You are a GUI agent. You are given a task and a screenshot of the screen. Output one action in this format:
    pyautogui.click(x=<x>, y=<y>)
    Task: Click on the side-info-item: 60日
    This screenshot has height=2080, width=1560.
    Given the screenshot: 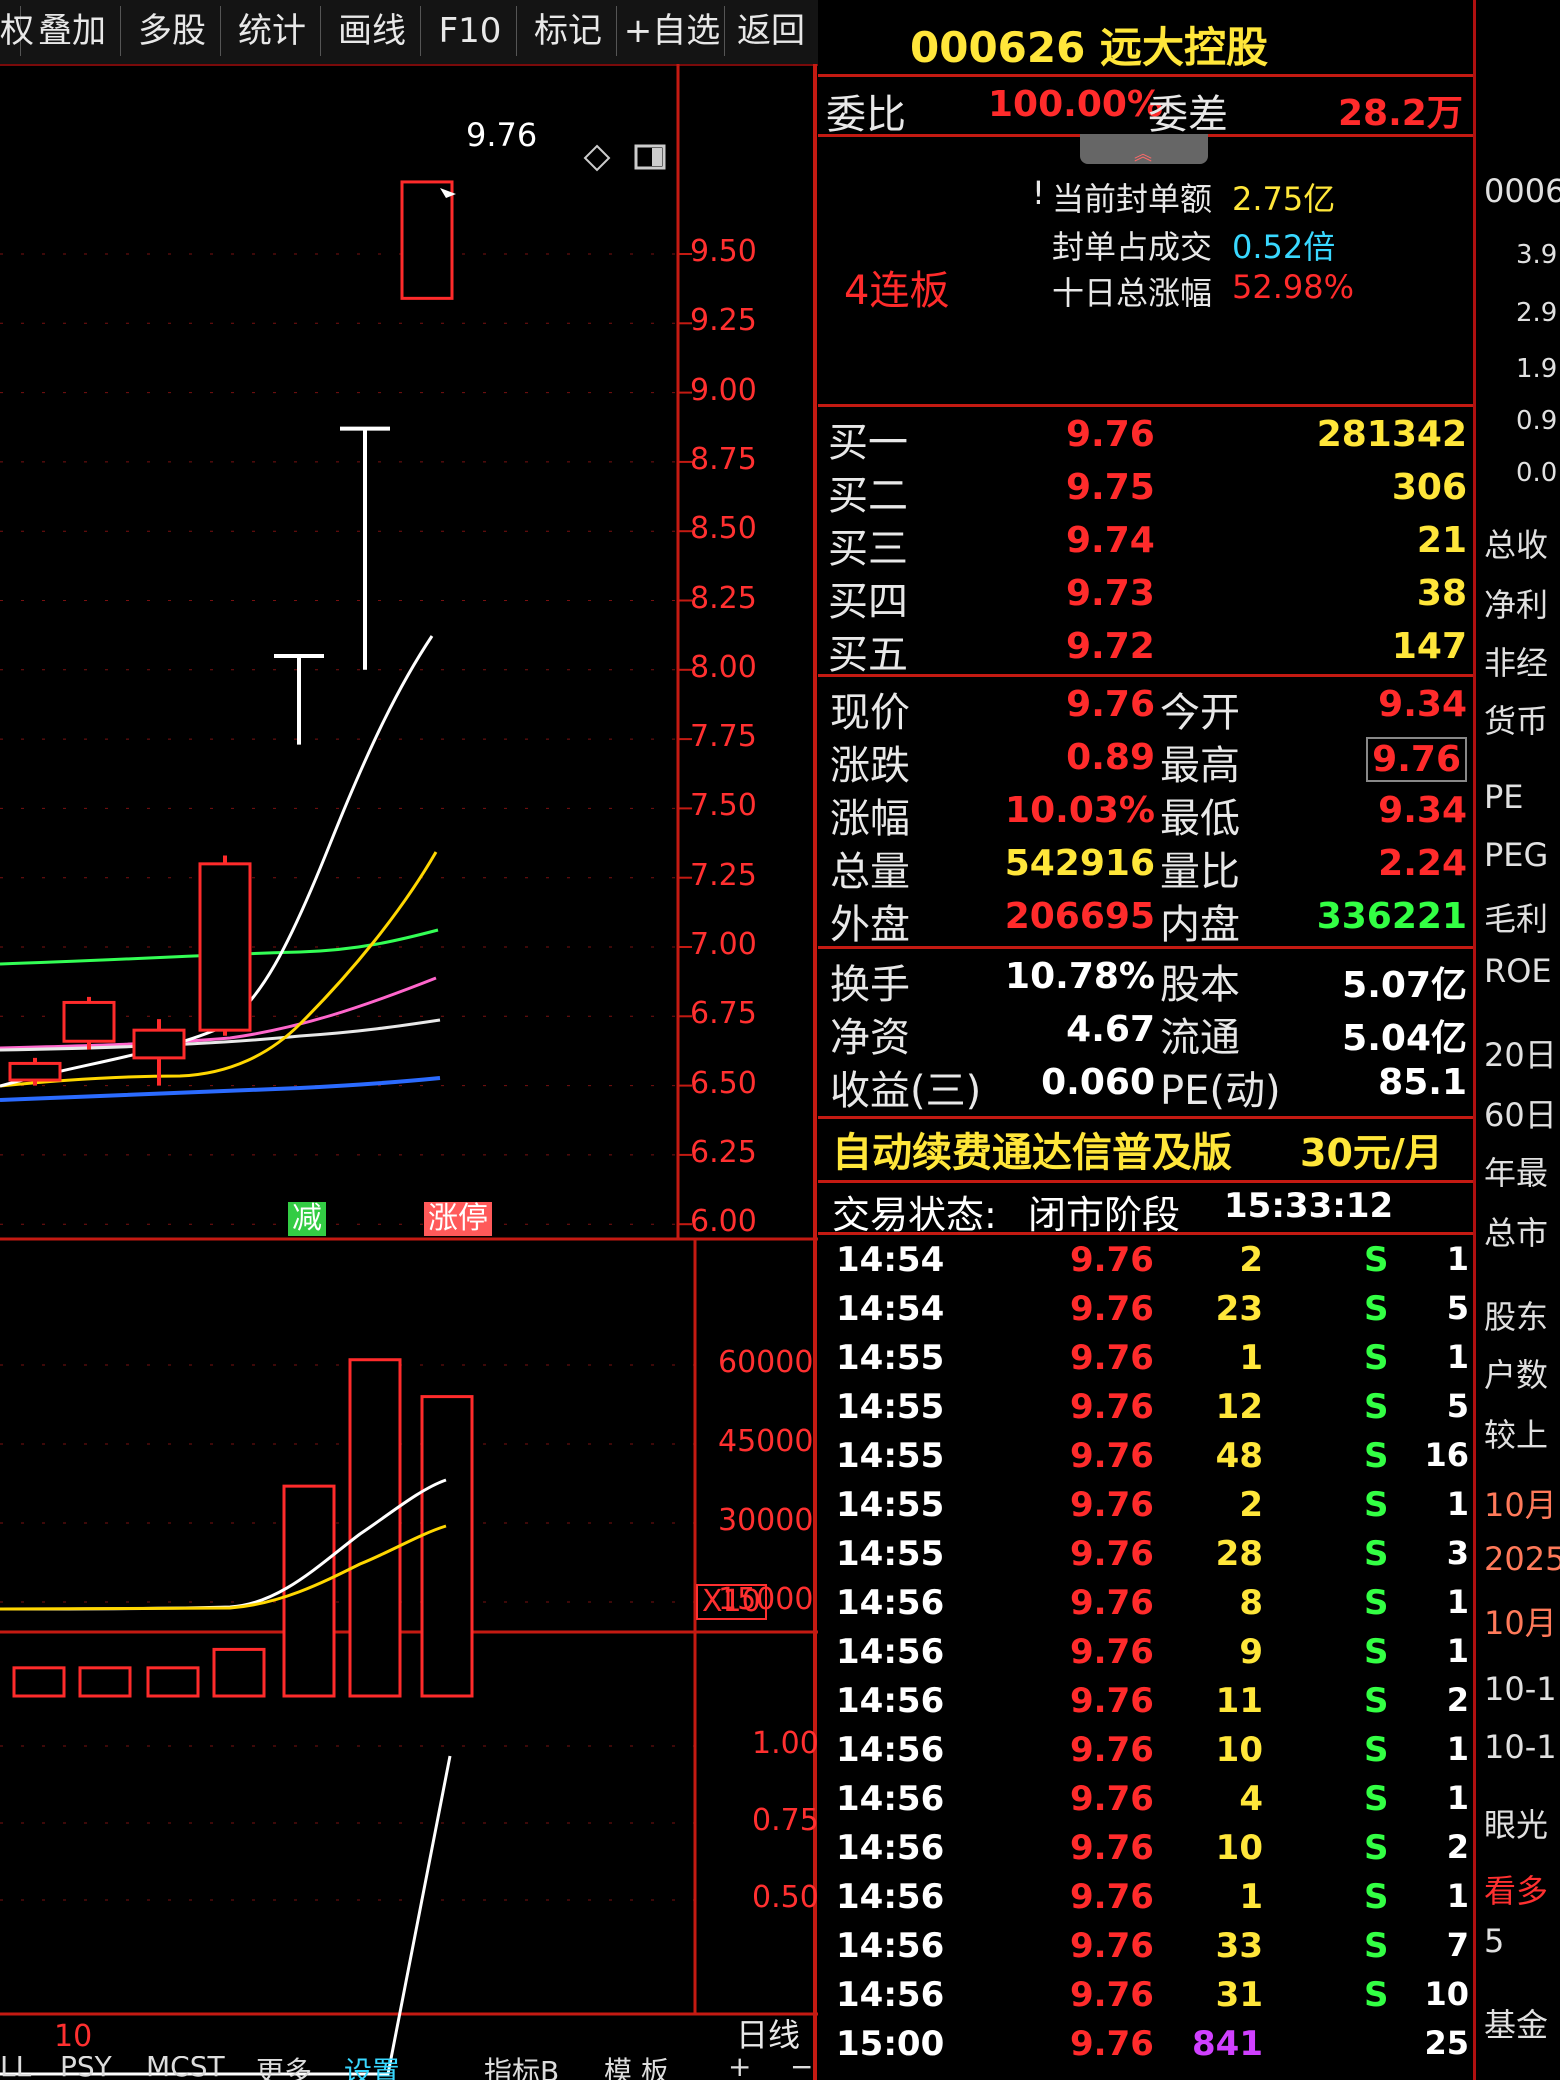 What is the action you would take?
    pyautogui.click(x=1520, y=1113)
    